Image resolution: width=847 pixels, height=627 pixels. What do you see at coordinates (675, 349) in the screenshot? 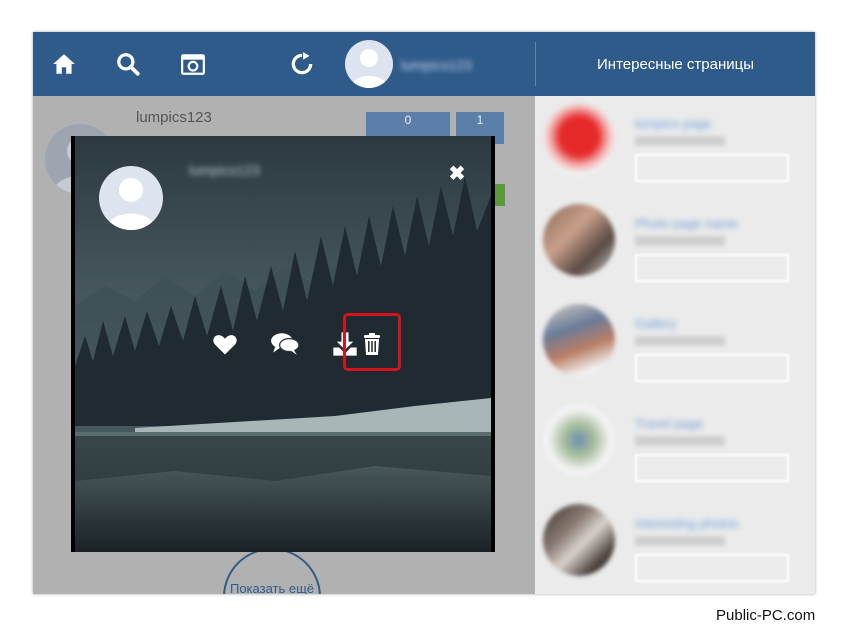
I see `sidebar-item: Gallery` at bounding box center [675, 349].